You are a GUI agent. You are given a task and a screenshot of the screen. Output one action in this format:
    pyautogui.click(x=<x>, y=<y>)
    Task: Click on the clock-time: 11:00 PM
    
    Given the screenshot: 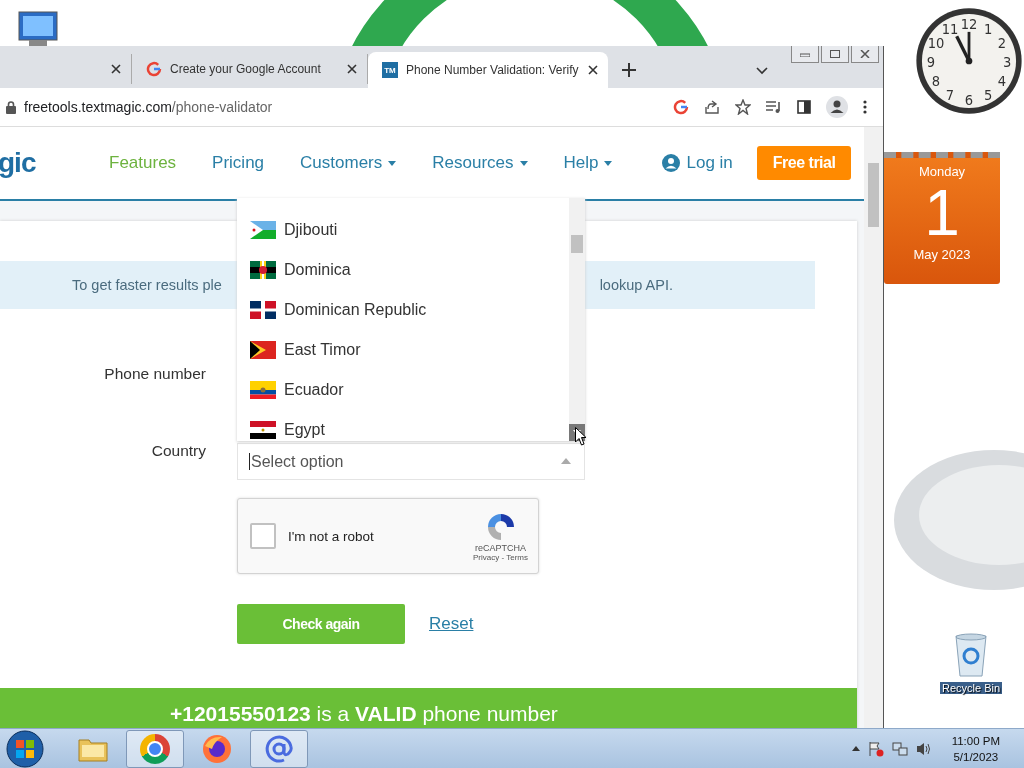 What is the action you would take?
    pyautogui.click(x=975, y=740)
    